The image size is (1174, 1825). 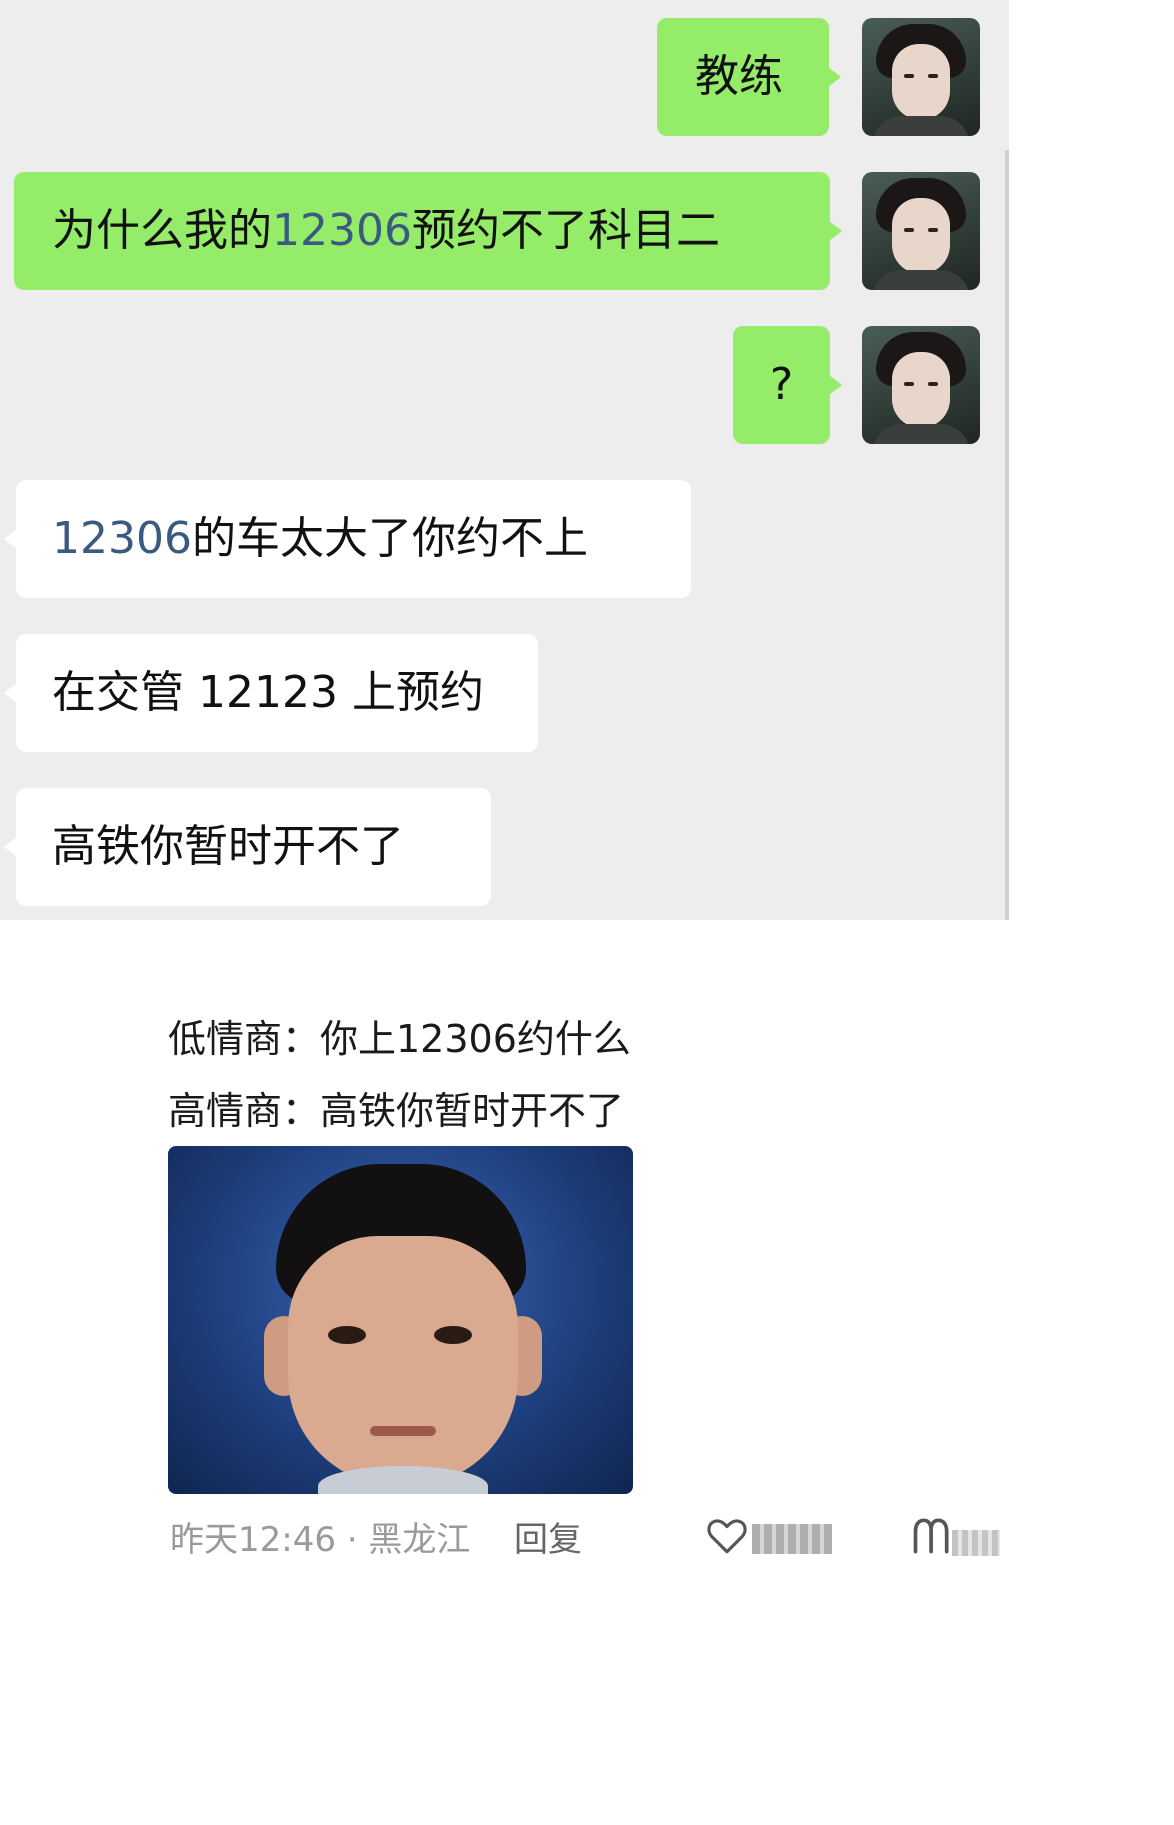 I want to click on message-text-after: 预约不了科目二, so click(x=565, y=230).